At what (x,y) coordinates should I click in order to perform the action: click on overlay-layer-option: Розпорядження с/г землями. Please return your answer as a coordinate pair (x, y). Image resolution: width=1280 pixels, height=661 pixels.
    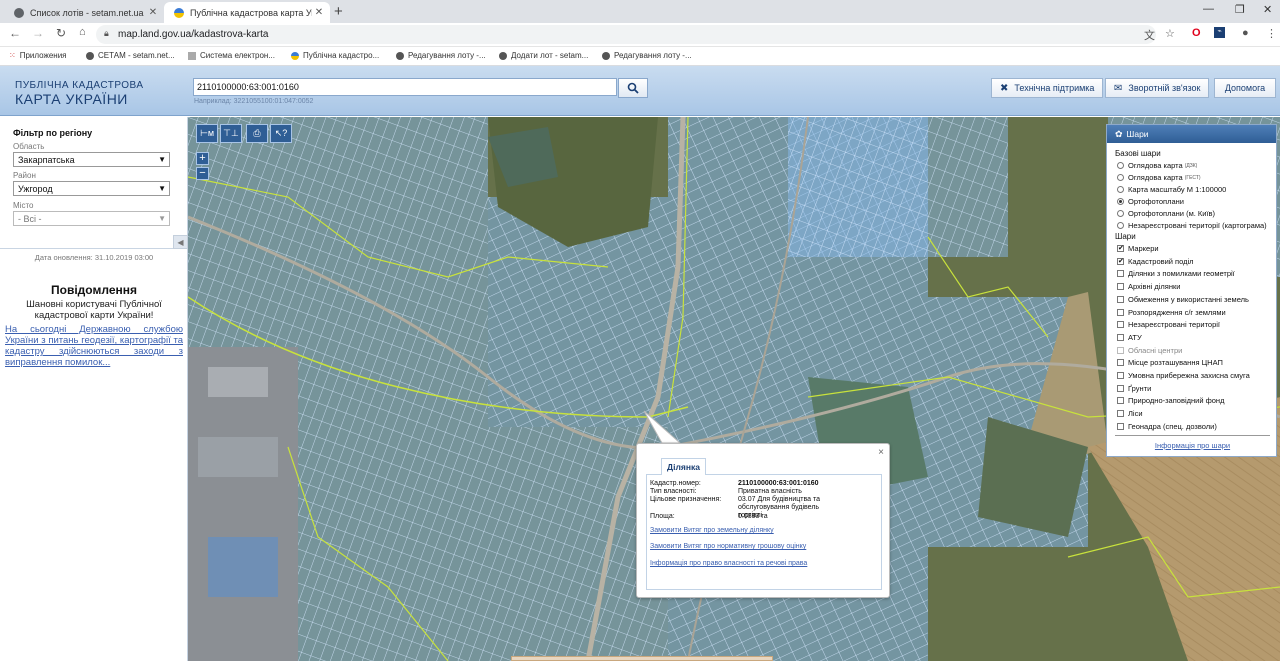
    Looking at the image, I should click on (1171, 312).